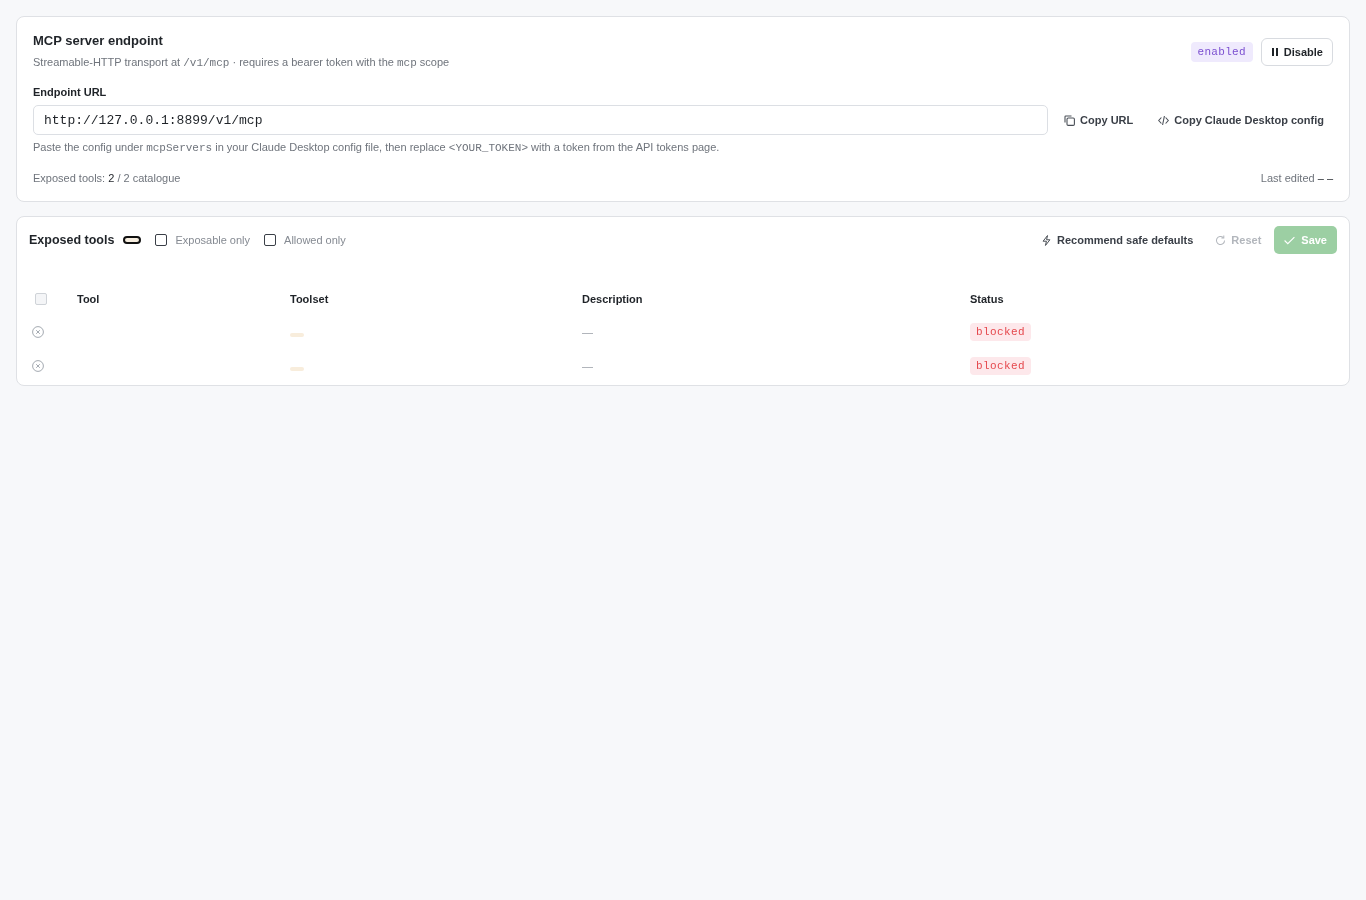  Describe the element at coordinates (1117, 240) in the screenshot. I see `recommend-button: Recommend safe defaults` at that location.